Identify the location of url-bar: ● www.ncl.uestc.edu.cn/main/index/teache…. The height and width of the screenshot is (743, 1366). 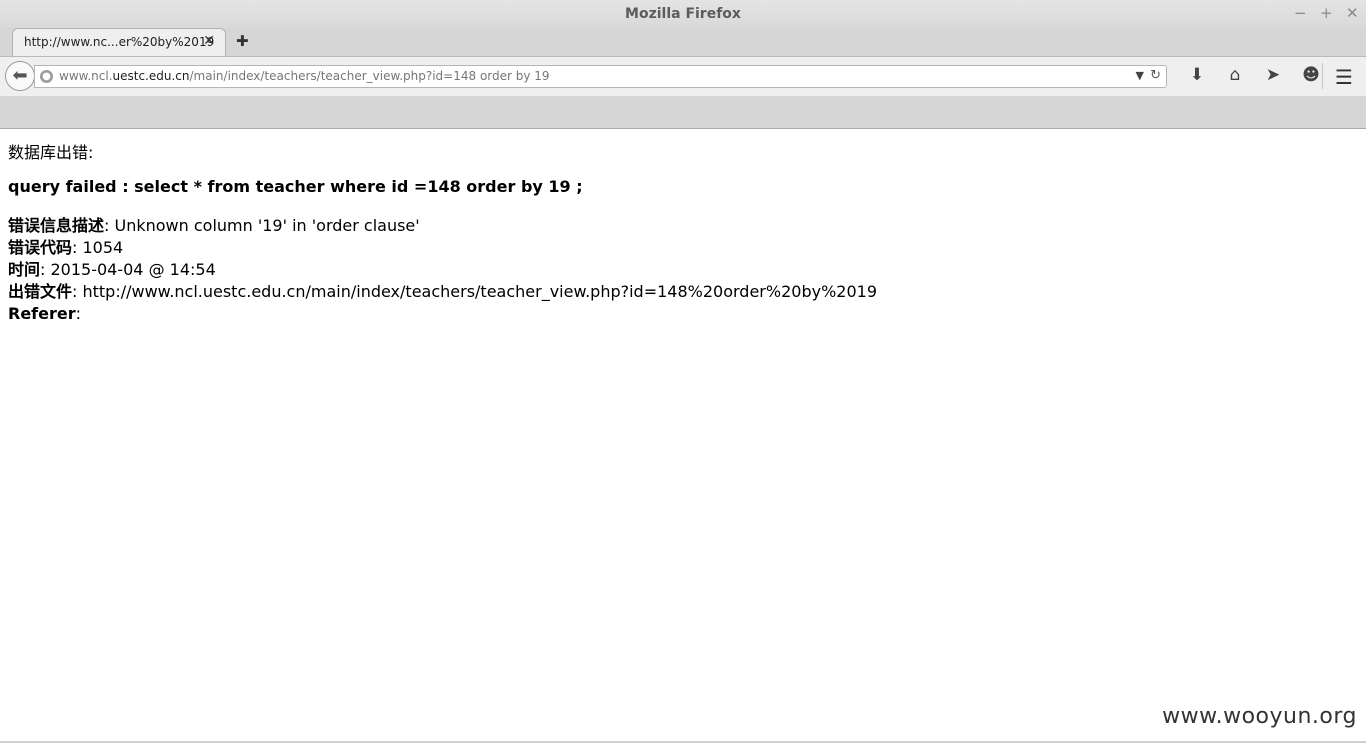
(600, 76).